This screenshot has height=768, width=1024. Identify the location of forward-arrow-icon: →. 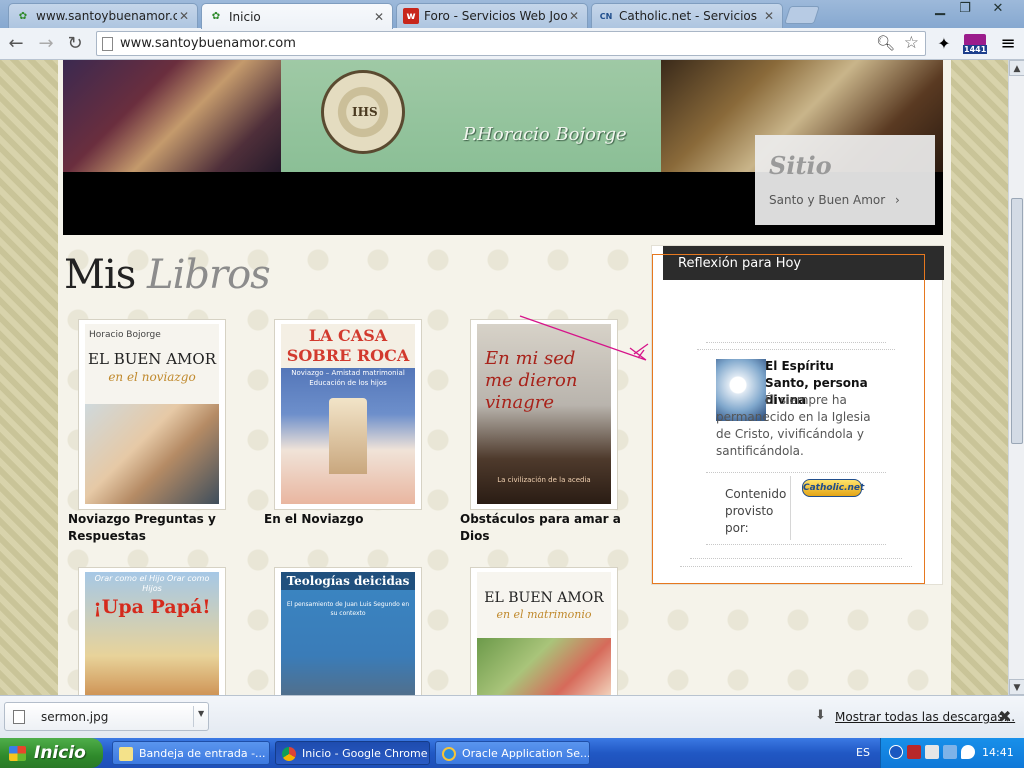
(46, 44).